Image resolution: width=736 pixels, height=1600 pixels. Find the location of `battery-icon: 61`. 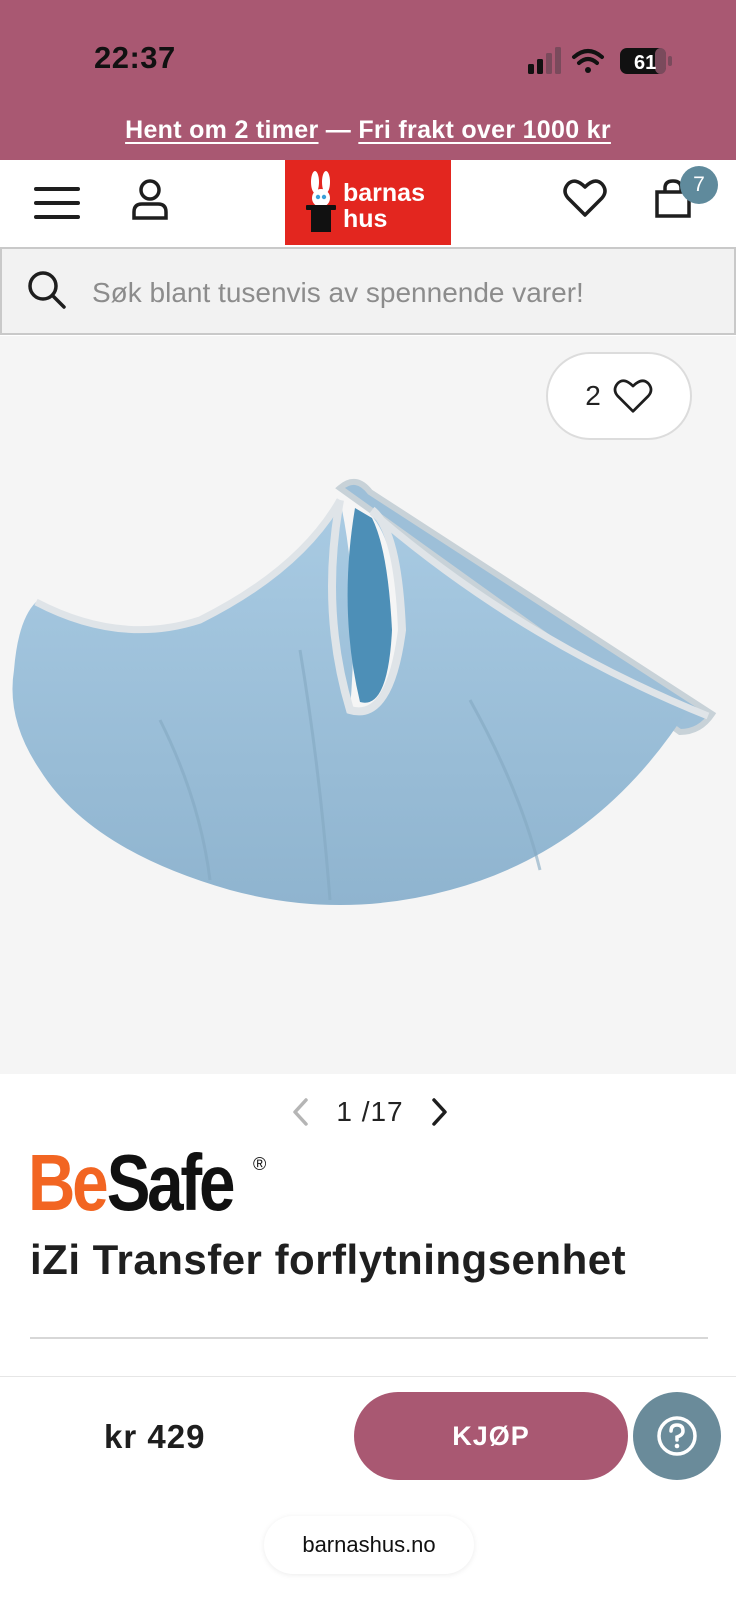

battery-icon: 61 is located at coordinates (646, 61).